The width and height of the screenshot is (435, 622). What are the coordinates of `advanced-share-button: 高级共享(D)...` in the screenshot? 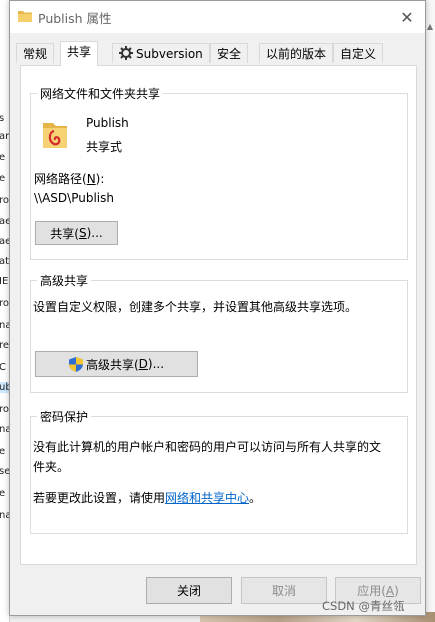 It's located at (116, 364).